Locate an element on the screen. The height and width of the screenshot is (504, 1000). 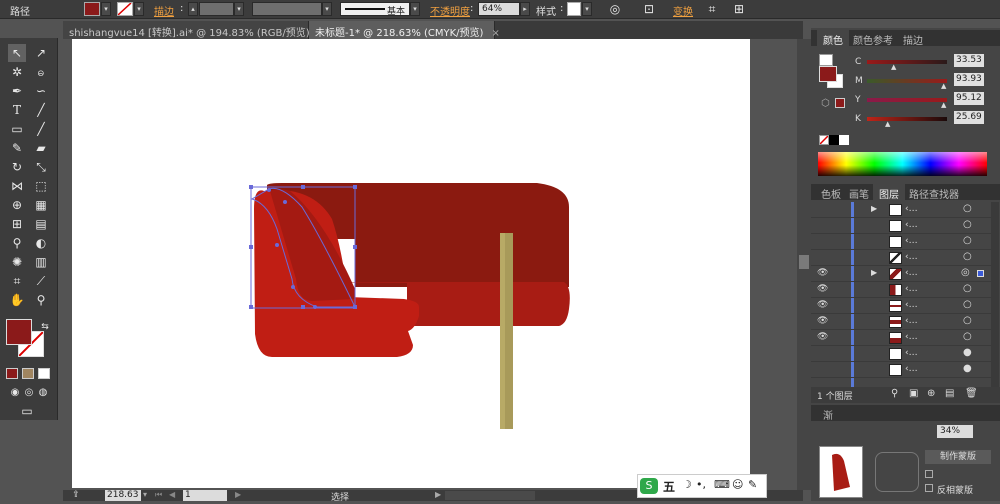
yellow-slider is located at coordinates (907, 100).